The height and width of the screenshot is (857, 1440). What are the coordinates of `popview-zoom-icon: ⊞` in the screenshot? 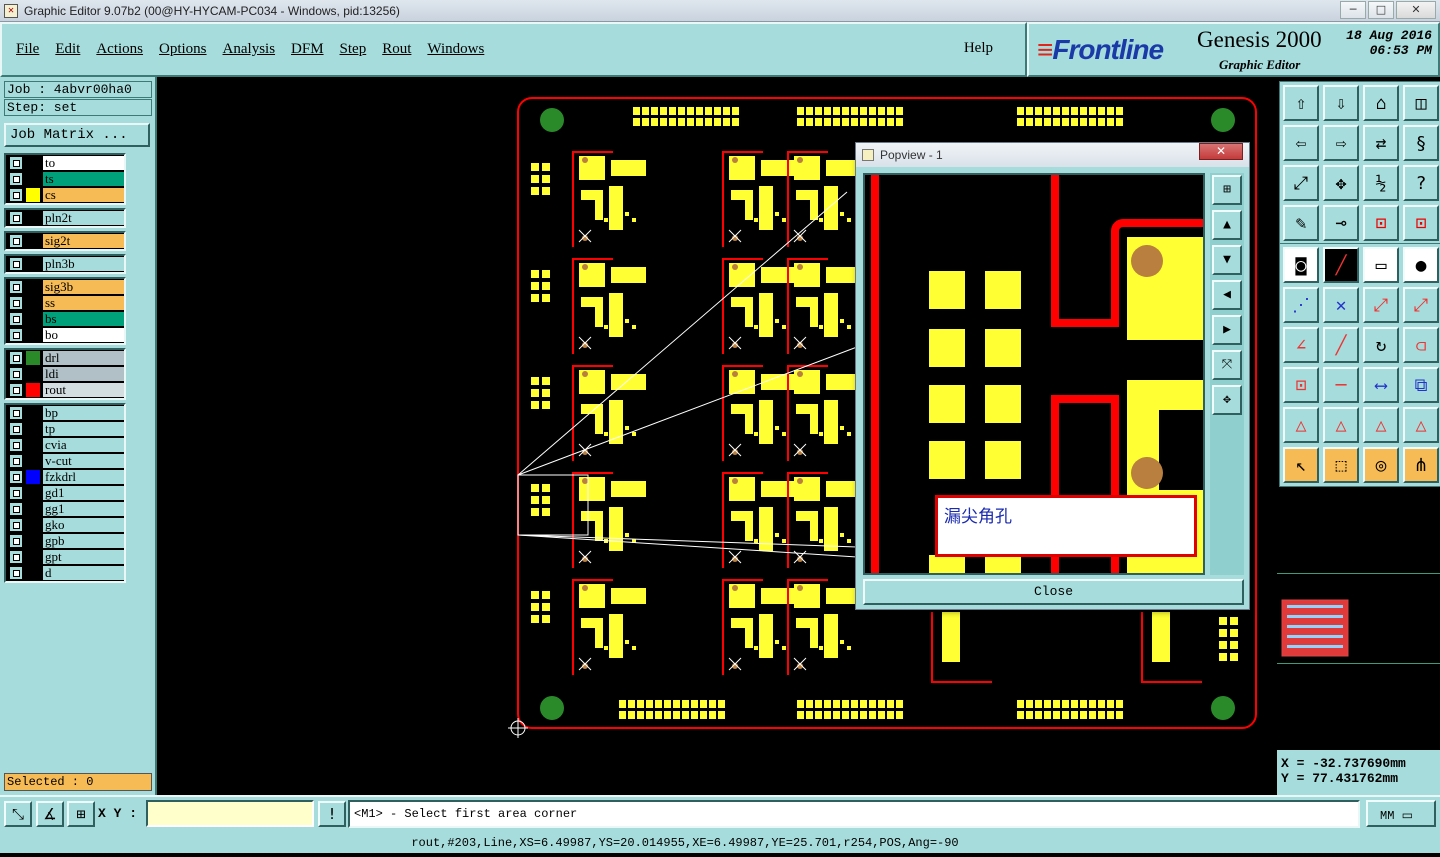 It's located at (1227, 190).